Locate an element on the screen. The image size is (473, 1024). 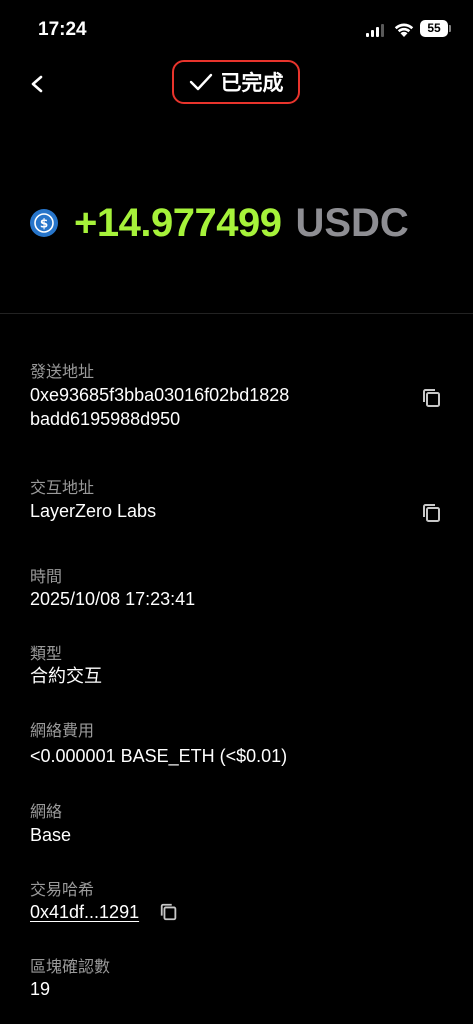
status-badge: 已完成 is located at coordinates (236, 82).